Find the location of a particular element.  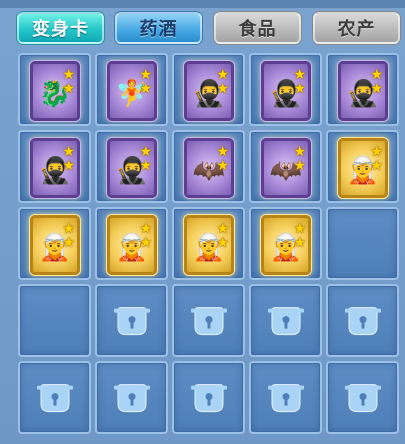

inventory-slot-card: 🧚 ★ ★ is located at coordinates (131, 89).